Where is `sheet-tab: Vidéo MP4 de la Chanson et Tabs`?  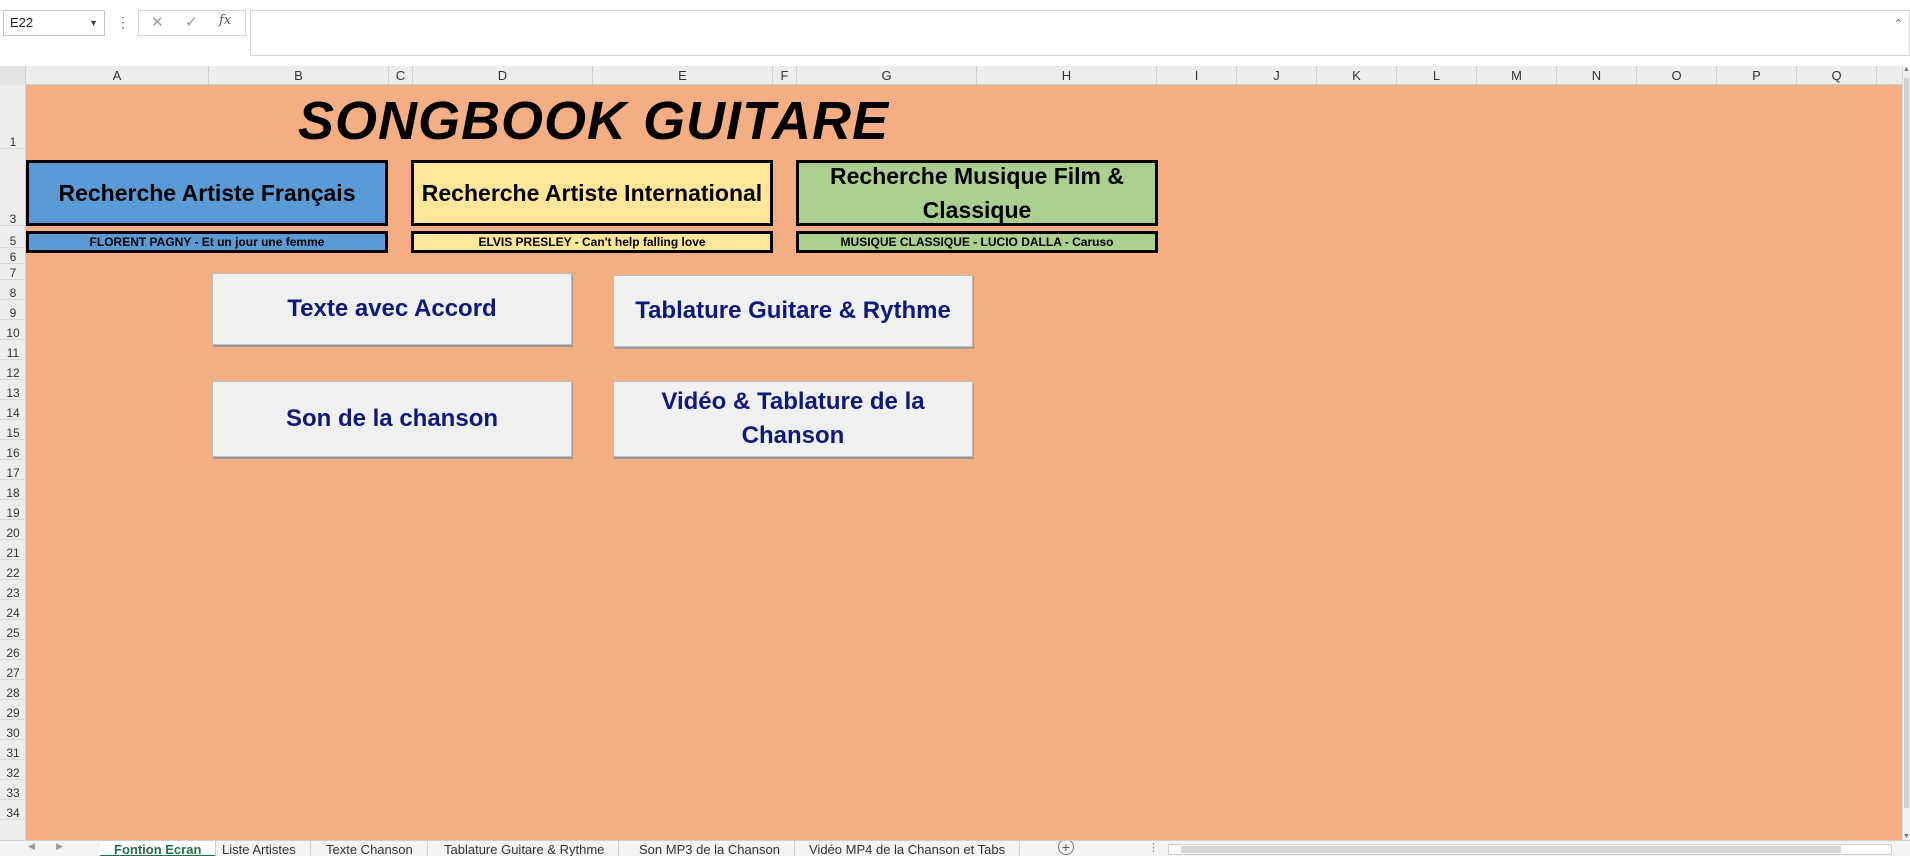 sheet-tab: Vidéo MP4 de la Chanson et Tabs is located at coordinates (908, 848).